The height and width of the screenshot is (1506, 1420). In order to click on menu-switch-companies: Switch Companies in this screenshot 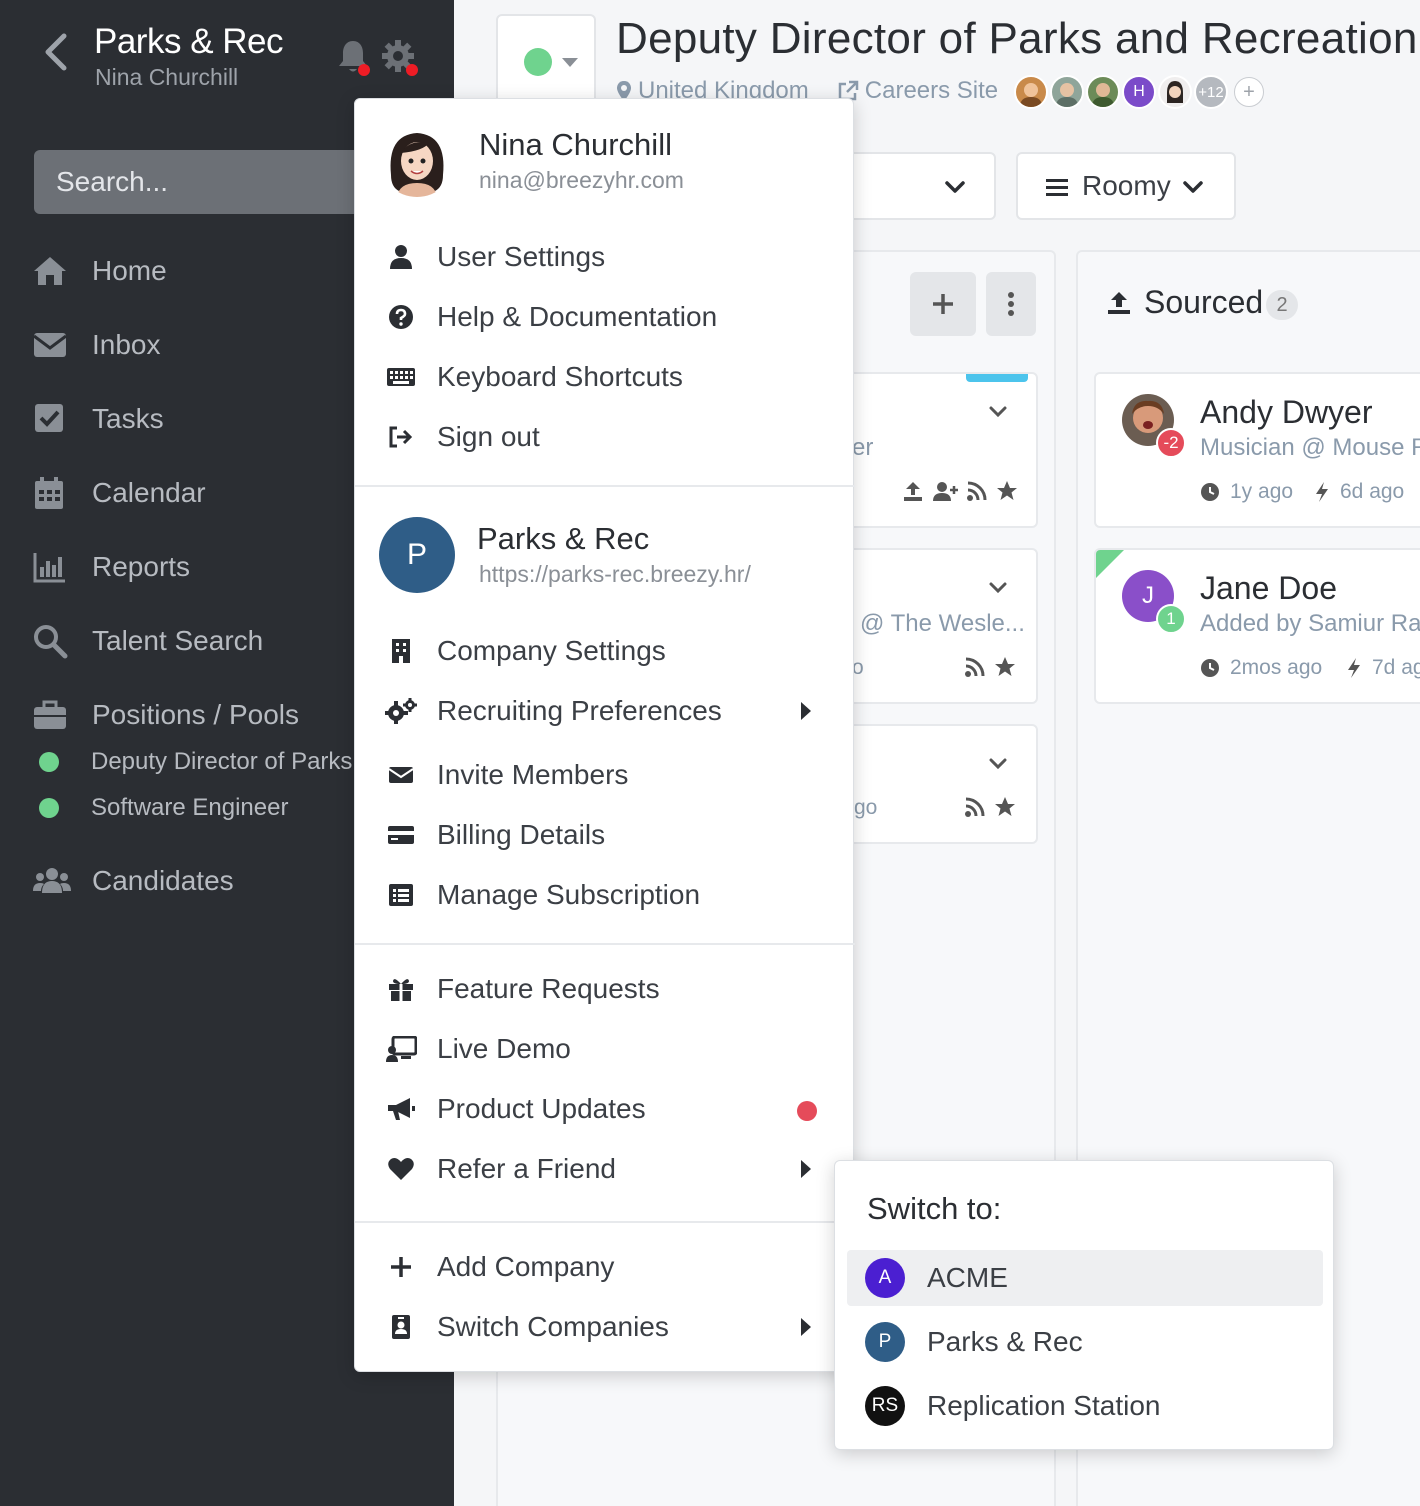, I will do `click(605, 1327)`.